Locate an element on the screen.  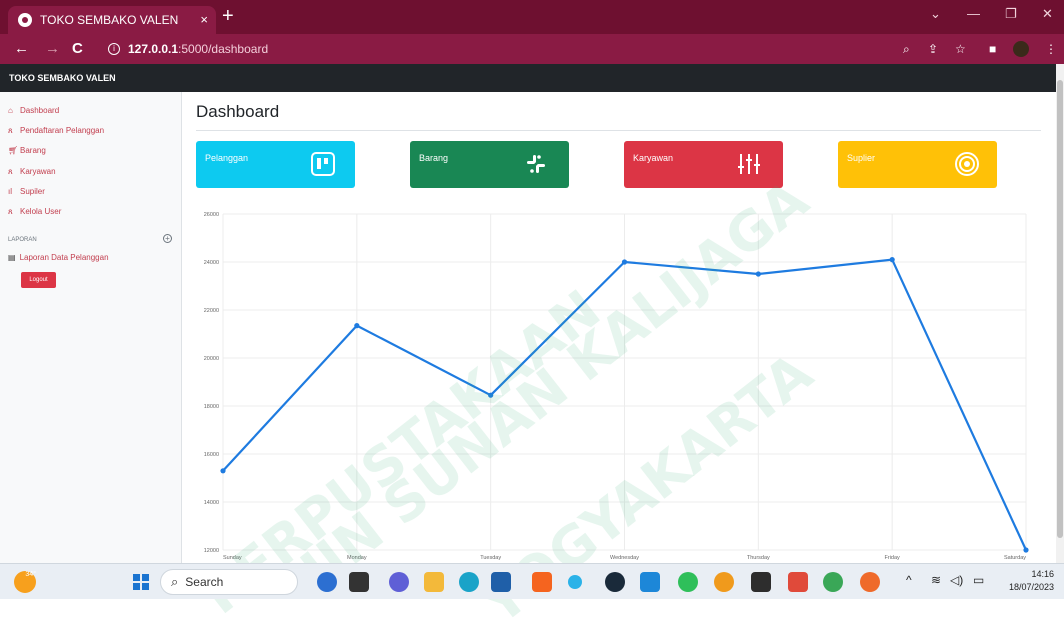
wifi-icon: ≋ is located at coordinates (936, 580).